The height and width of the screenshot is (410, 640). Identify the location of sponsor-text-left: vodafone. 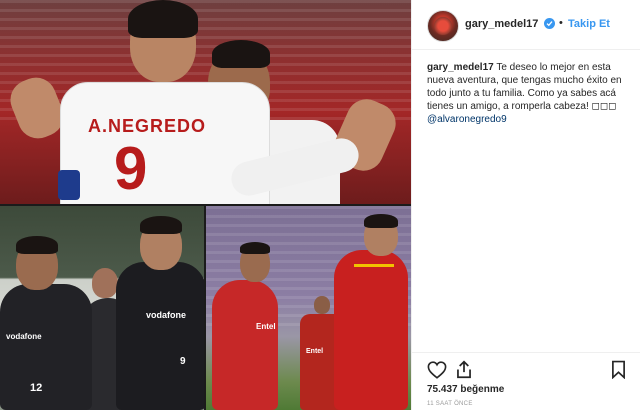
(24, 336).